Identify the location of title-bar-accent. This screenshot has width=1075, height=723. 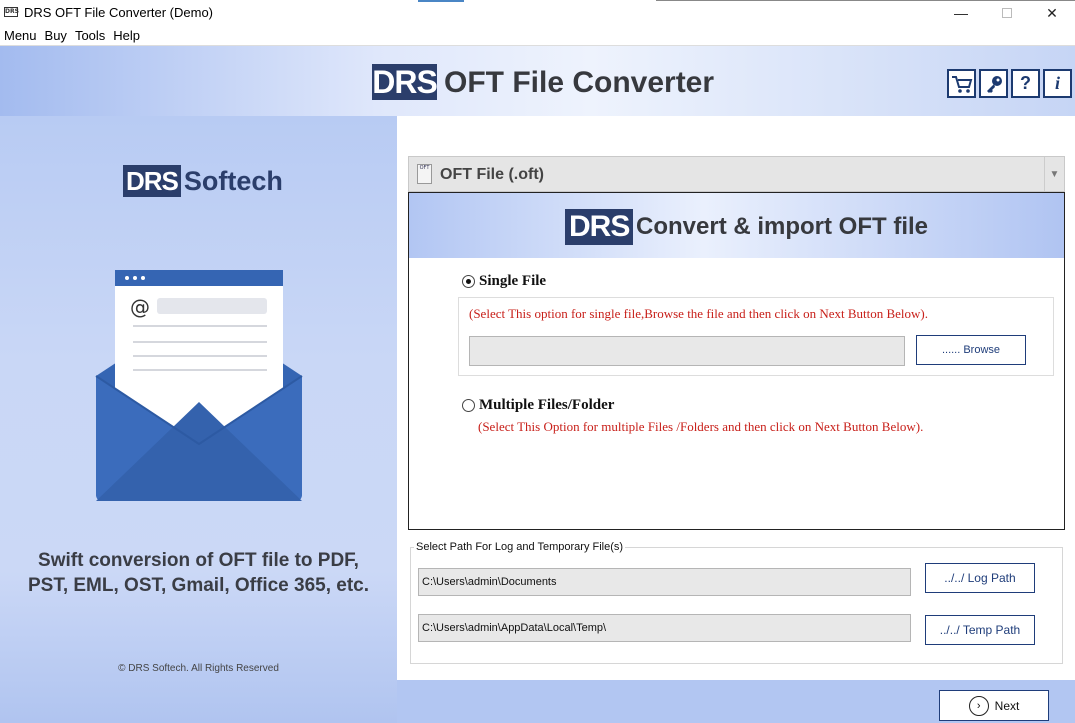
(441, 1).